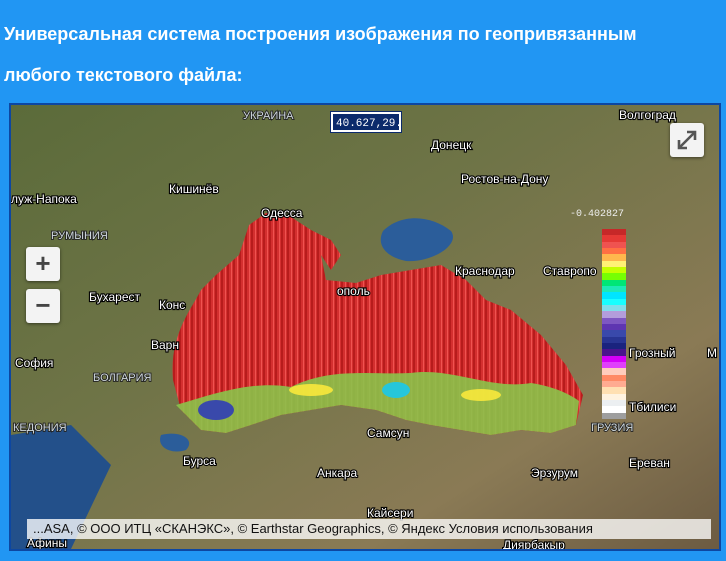 The height and width of the screenshot is (561, 726). What do you see at coordinates (647, 115) in the screenshot?
I see `city-label-volgograd: Волгоград` at bounding box center [647, 115].